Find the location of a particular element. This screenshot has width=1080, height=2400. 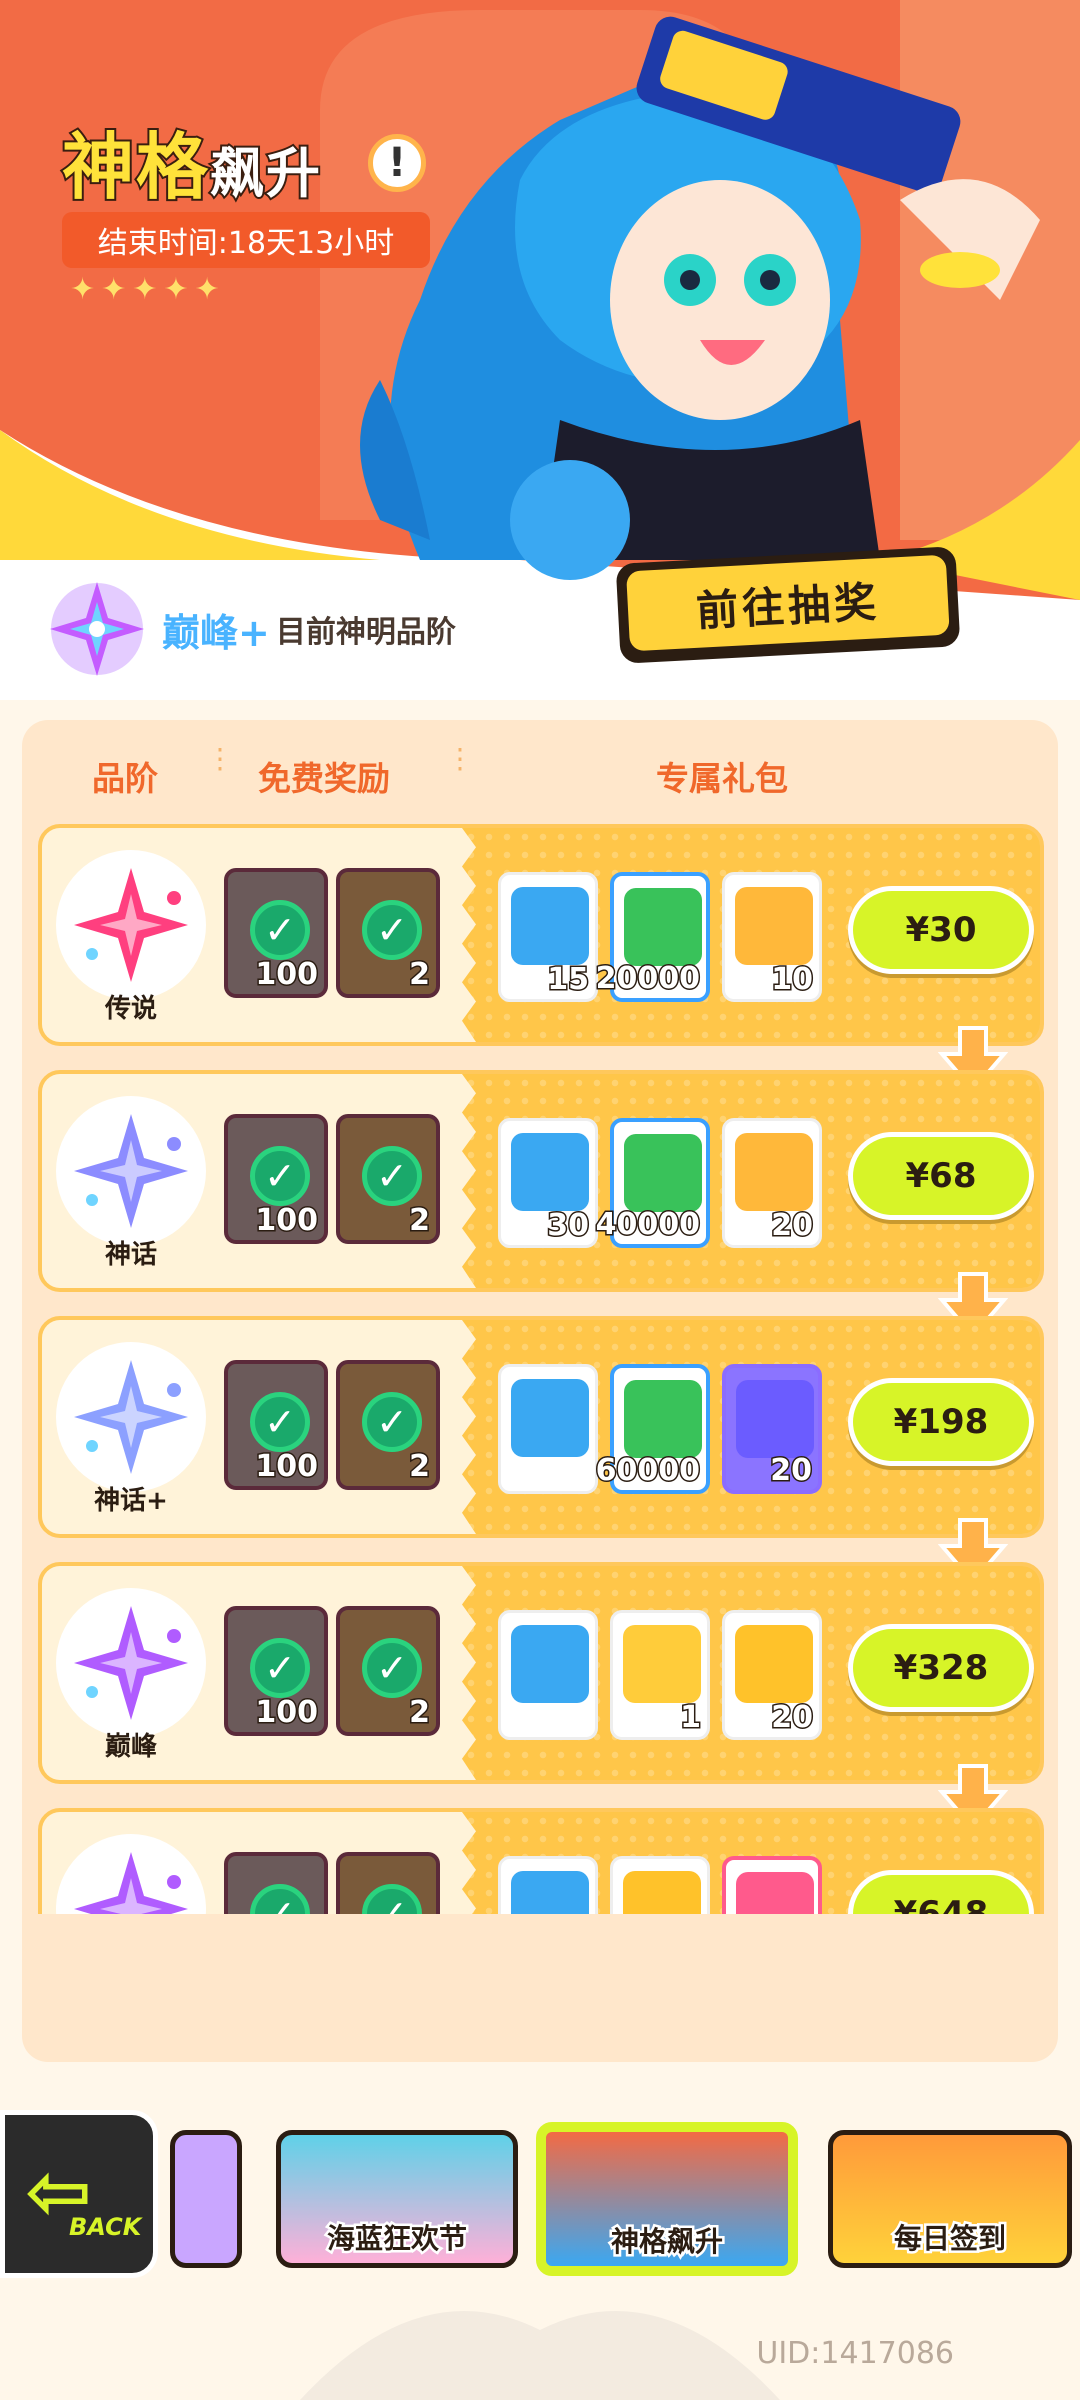

event-title-main: 神格 is located at coordinates (135, 167).